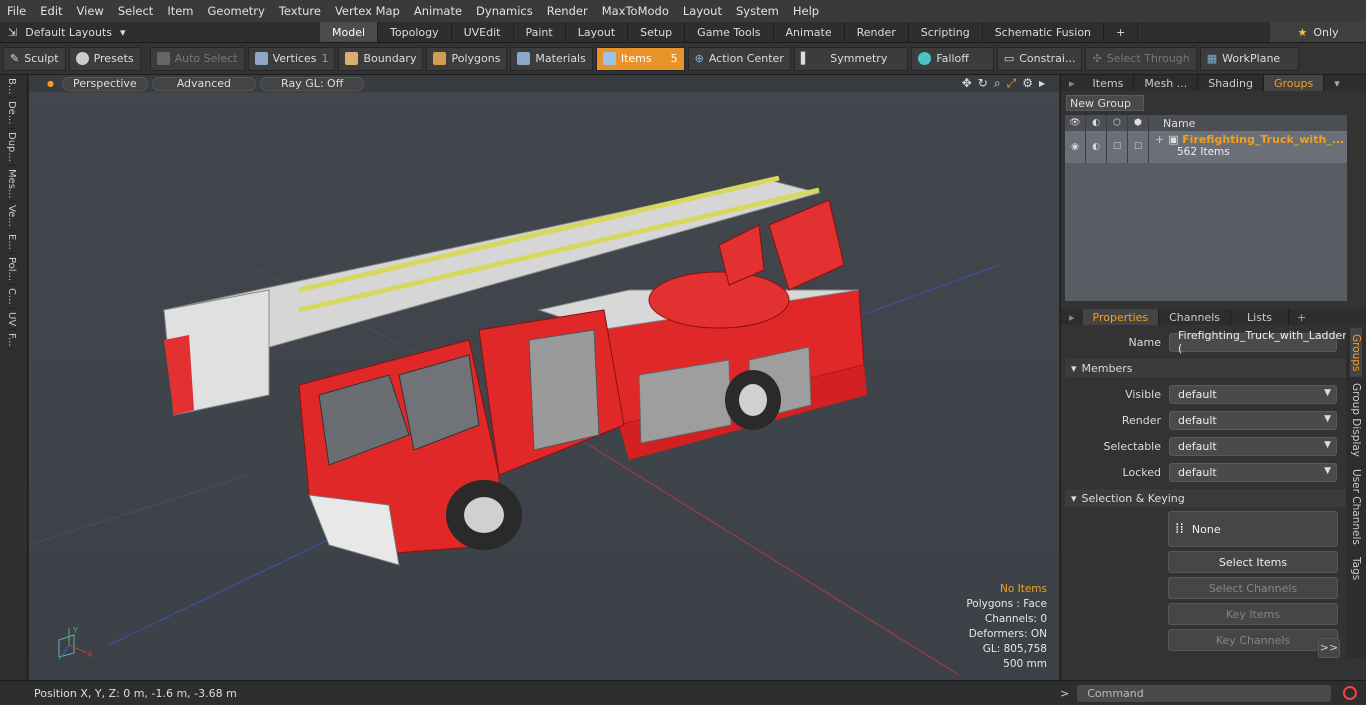  What do you see at coordinates (1213, 368) in the screenshot?
I see `members-section: ▾ Members` at bounding box center [1213, 368].